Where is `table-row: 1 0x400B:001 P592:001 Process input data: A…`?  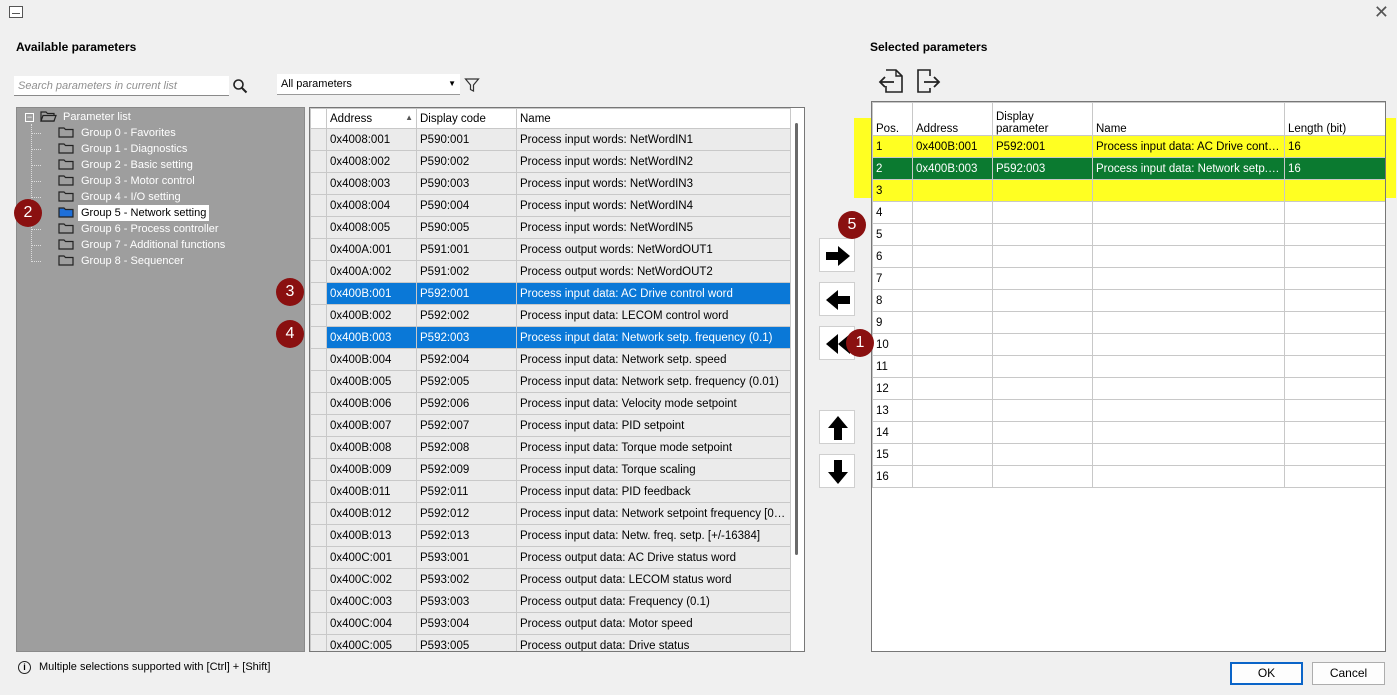
table-row: 1 0x400B:001 P592:001 Process input data: A… is located at coordinates (1128, 146).